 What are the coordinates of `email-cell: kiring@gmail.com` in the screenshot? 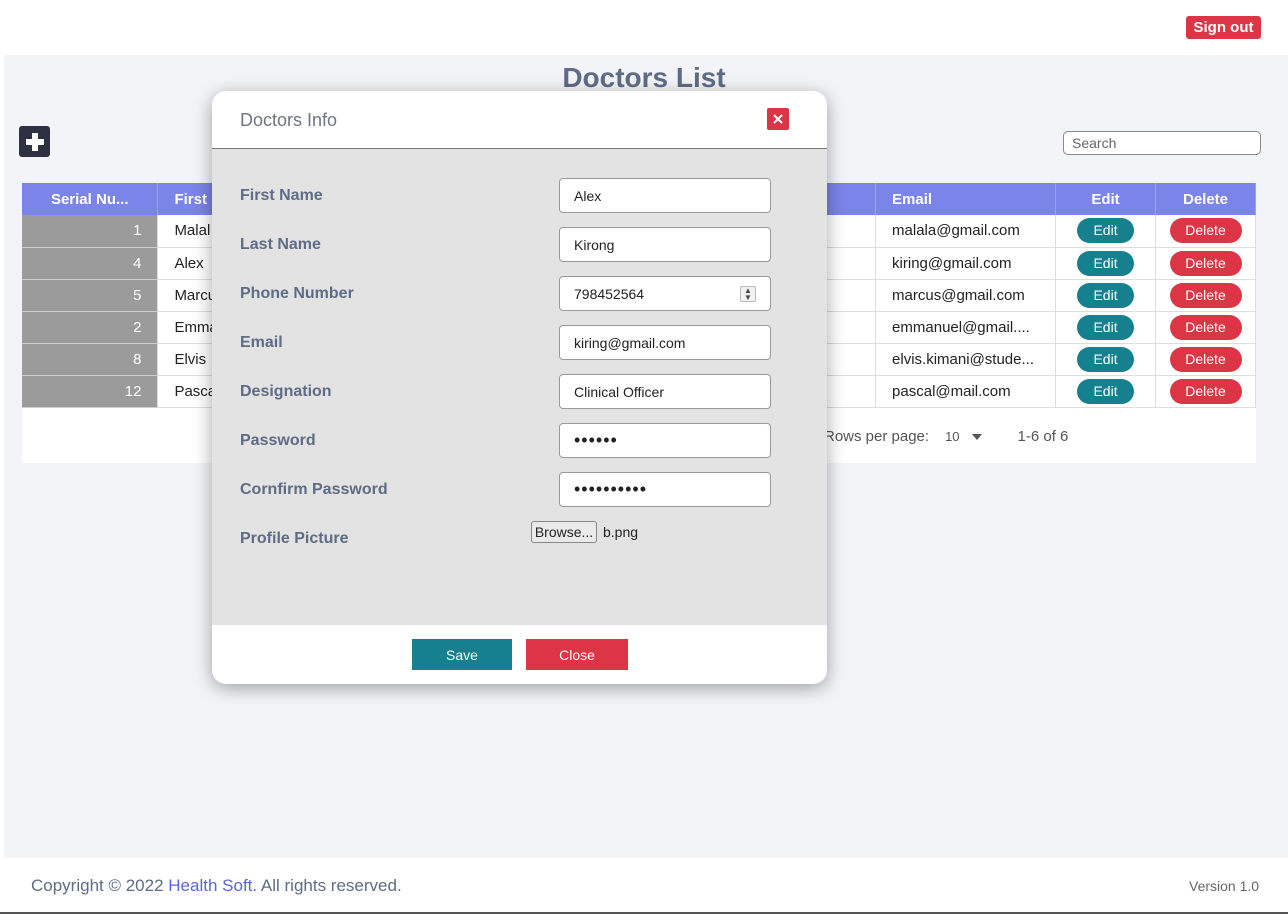 It's located at (966, 263).